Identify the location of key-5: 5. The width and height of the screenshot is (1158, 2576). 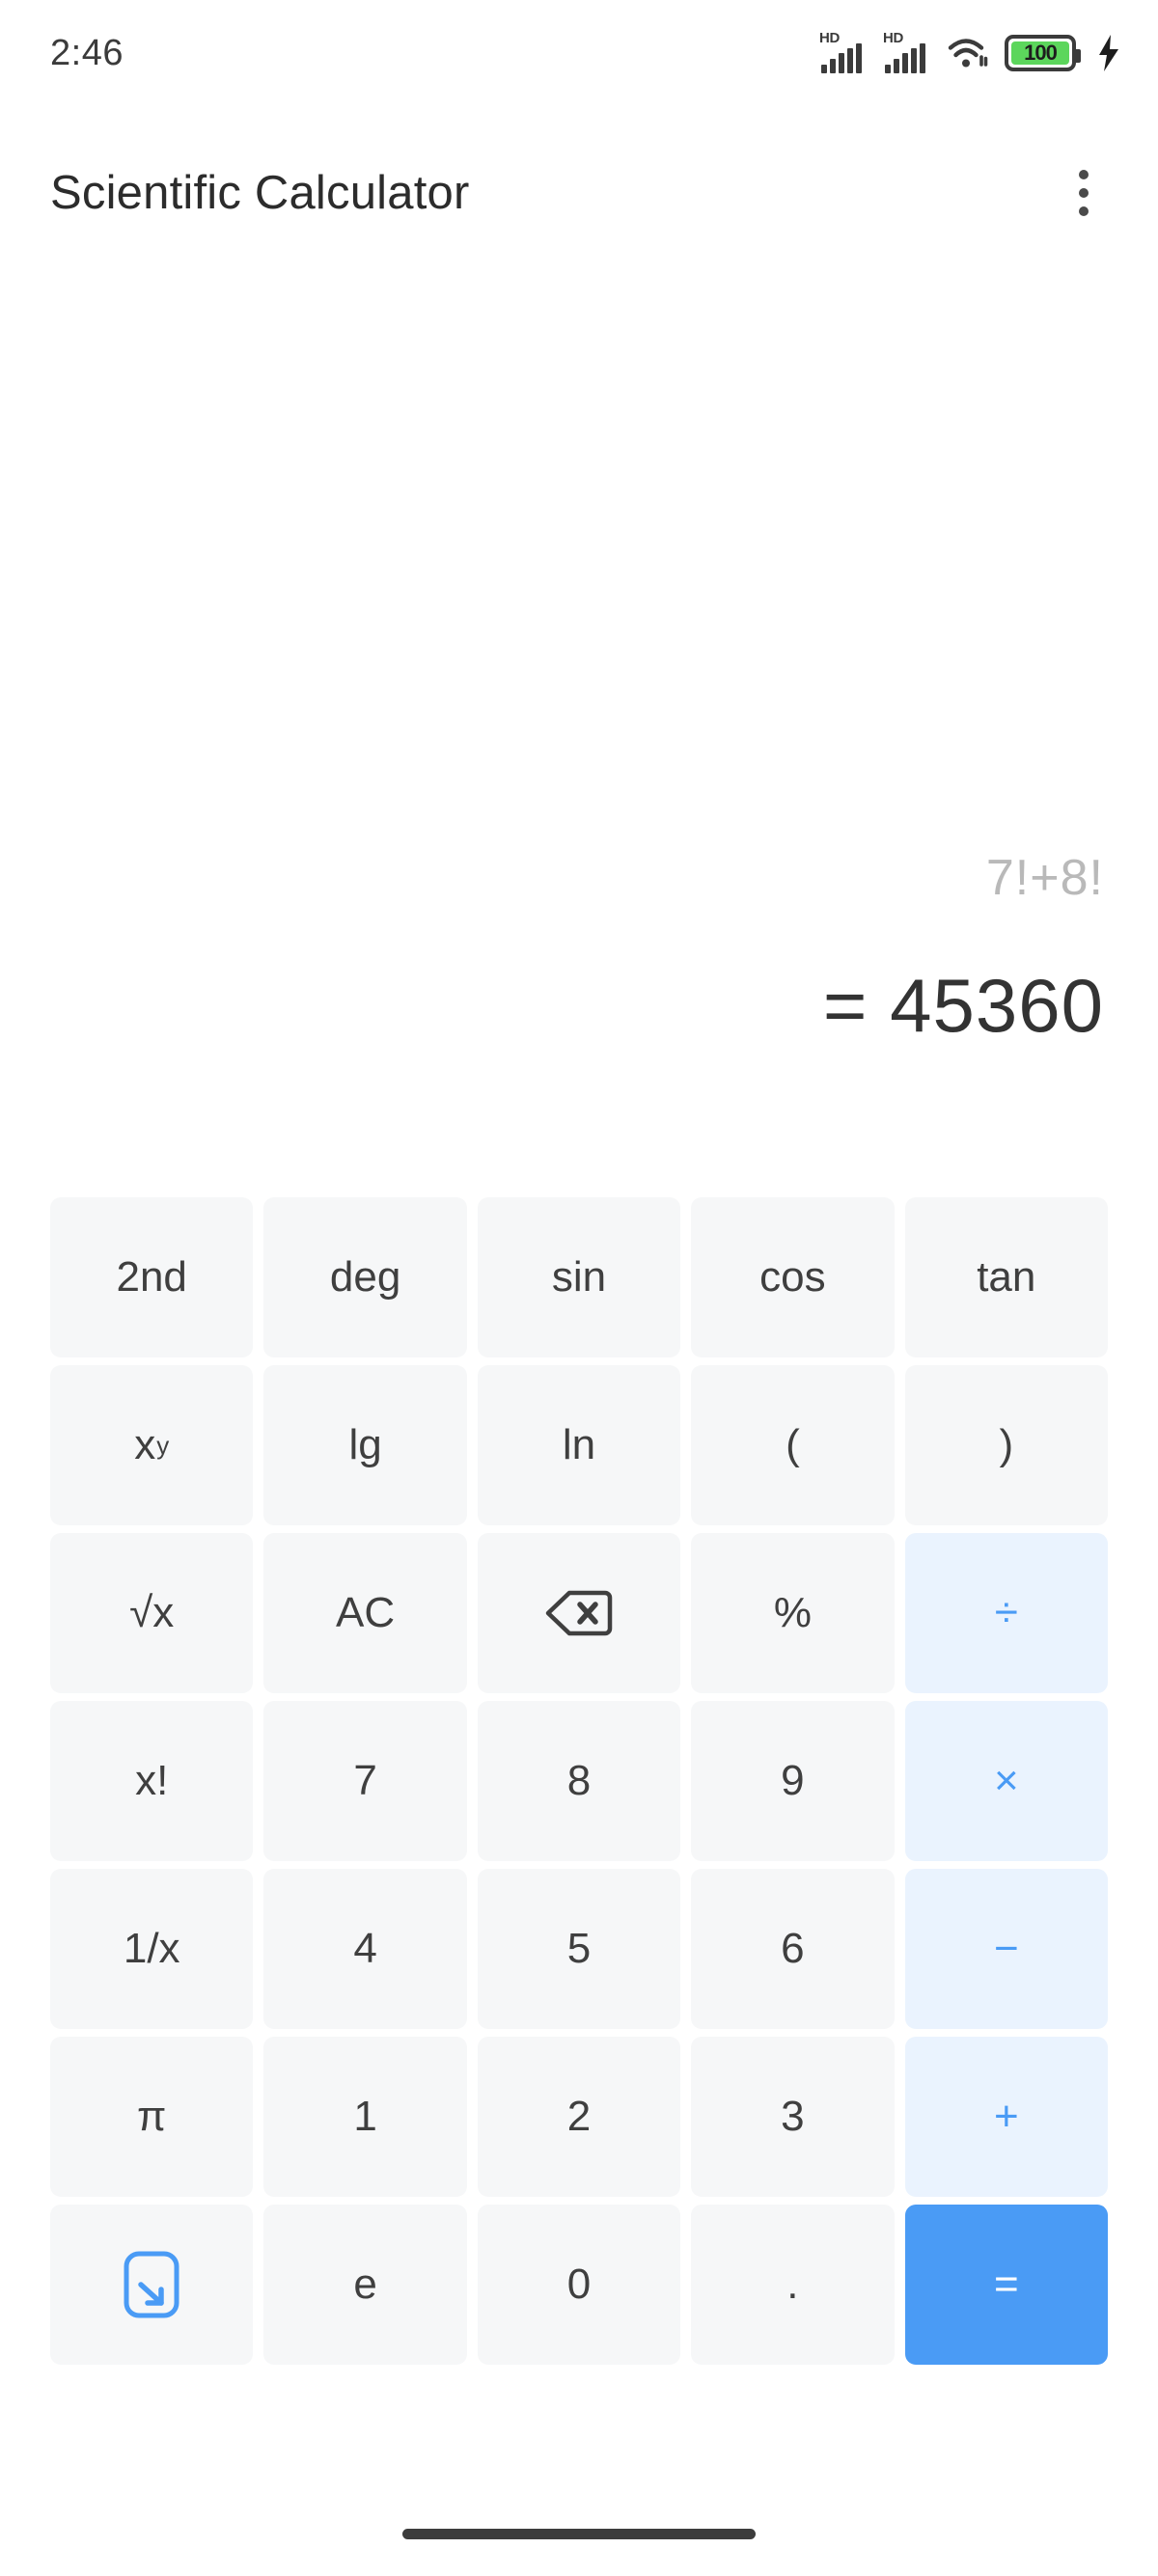
(579, 1949).